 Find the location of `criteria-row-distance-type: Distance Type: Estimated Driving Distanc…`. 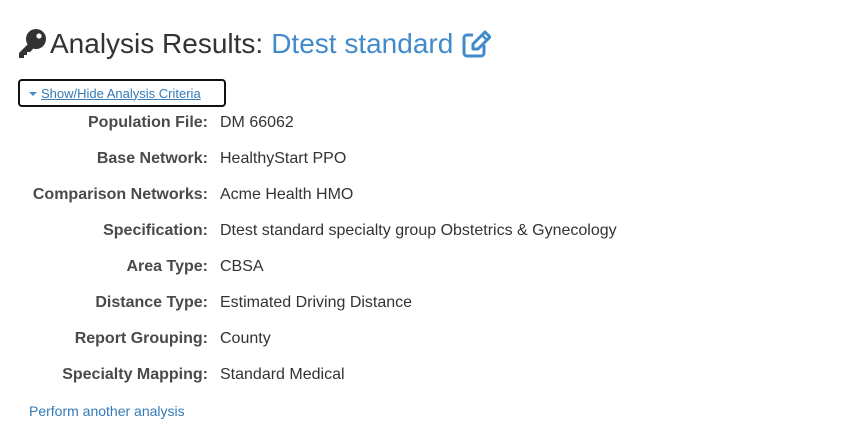

criteria-row-distance-type: Distance Type: Estimated Driving Distanc… is located at coordinates (350, 303).